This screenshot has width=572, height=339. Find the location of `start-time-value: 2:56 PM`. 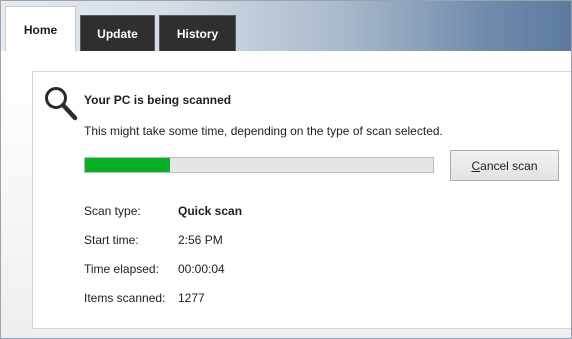

start-time-value: 2:56 PM is located at coordinates (200, 240).